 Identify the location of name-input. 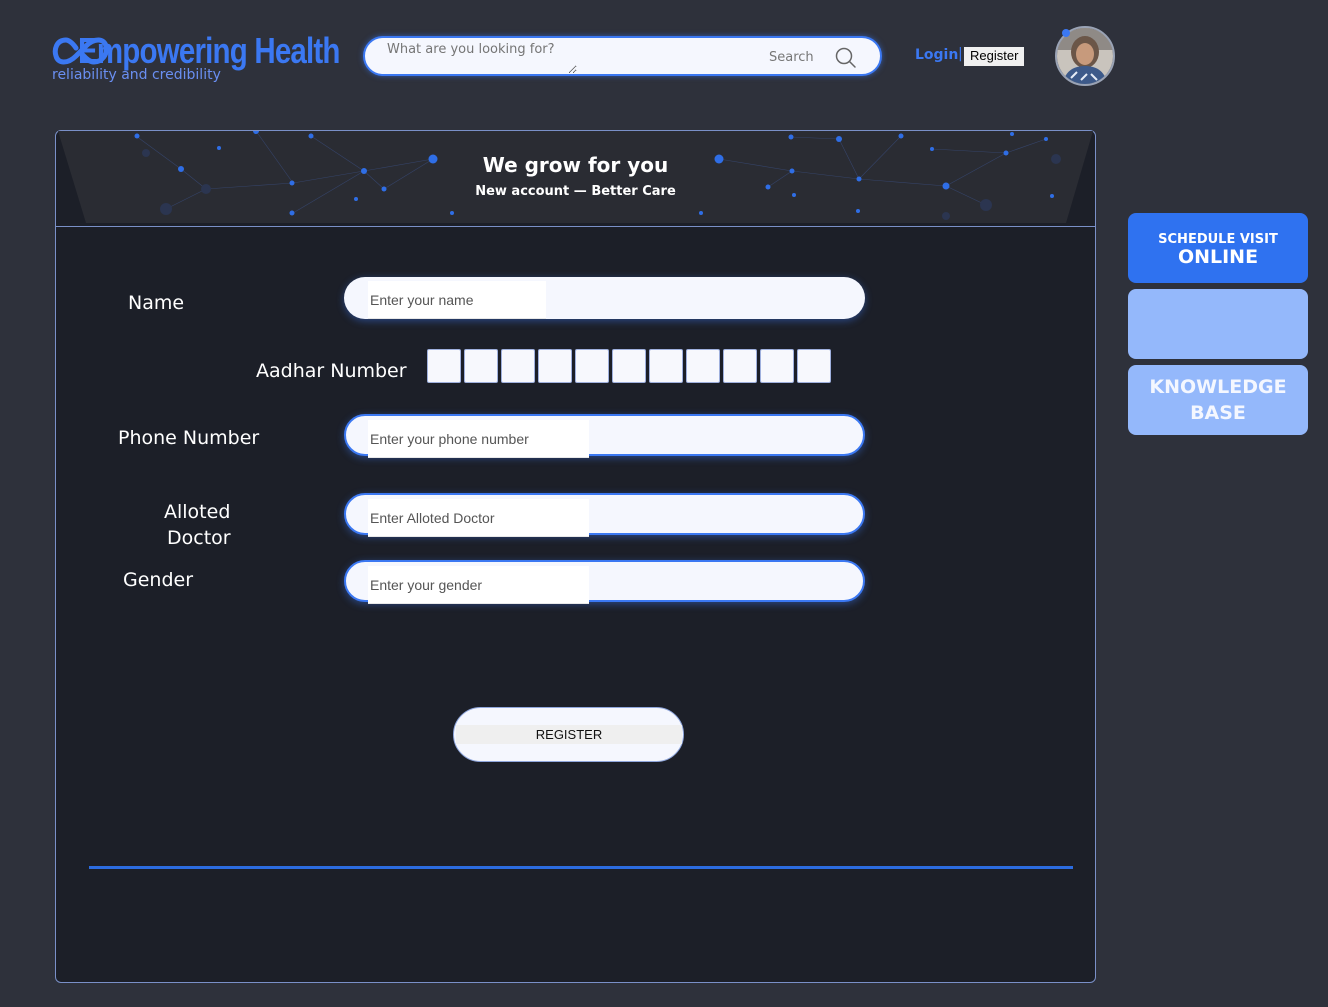
(457, 300).